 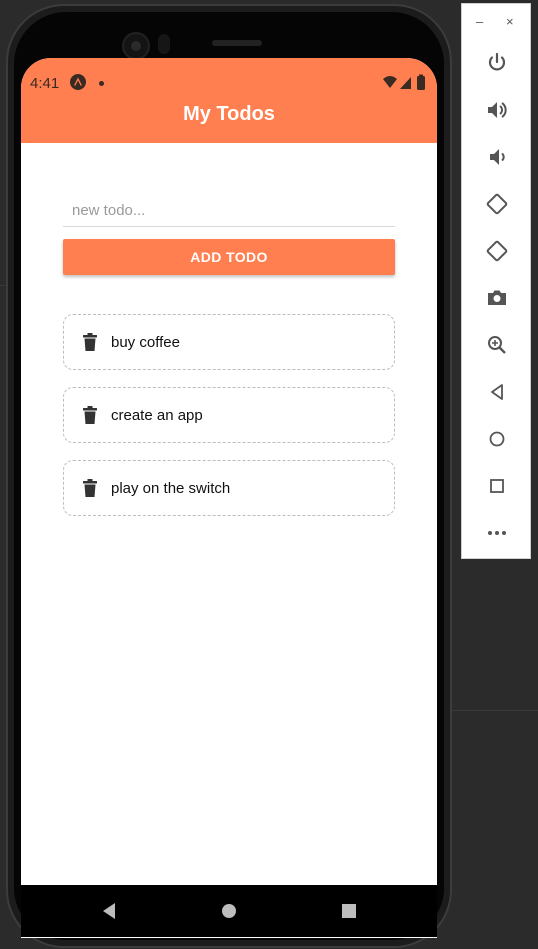 I want to click on battery-icon, so click(x=421, y=82).